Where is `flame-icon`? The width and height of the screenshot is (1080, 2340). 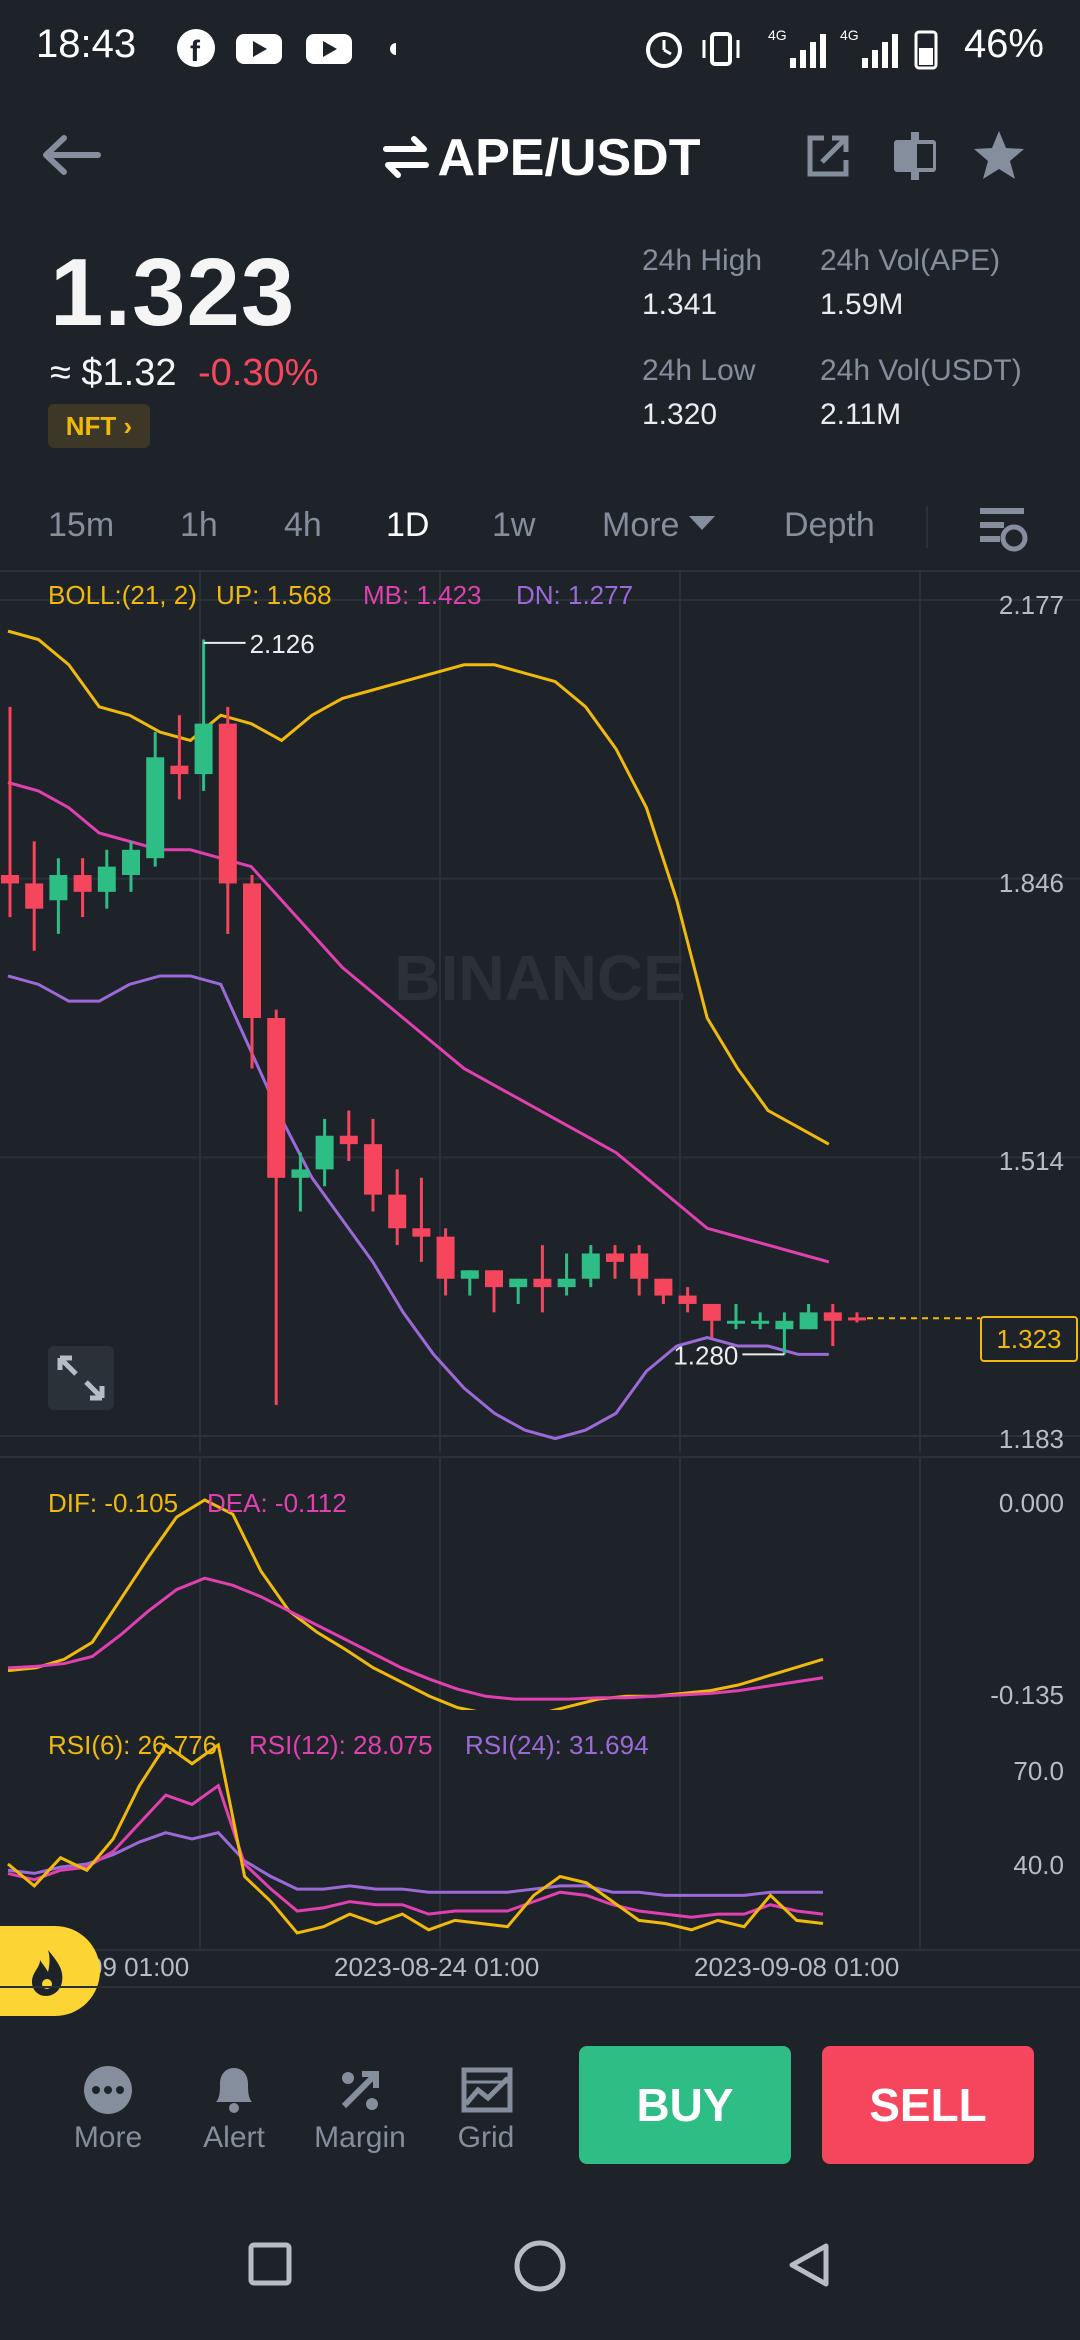
flame-icon is located at coordinates (47, 1973).